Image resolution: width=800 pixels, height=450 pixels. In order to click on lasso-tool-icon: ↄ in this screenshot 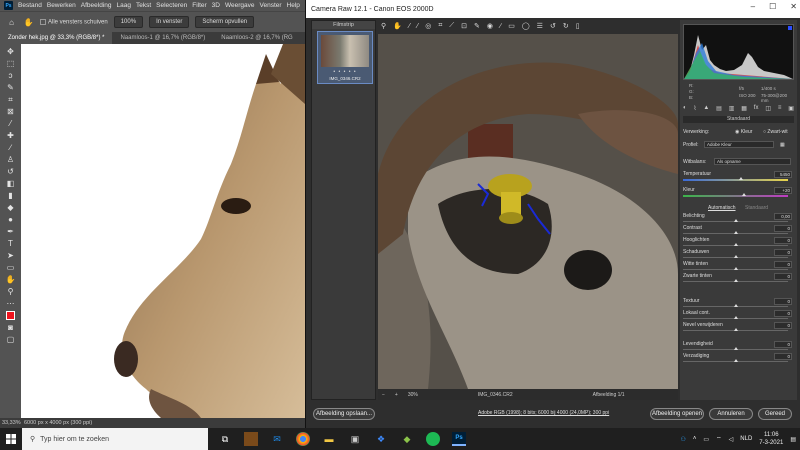, I will do `click(10, 75)`.